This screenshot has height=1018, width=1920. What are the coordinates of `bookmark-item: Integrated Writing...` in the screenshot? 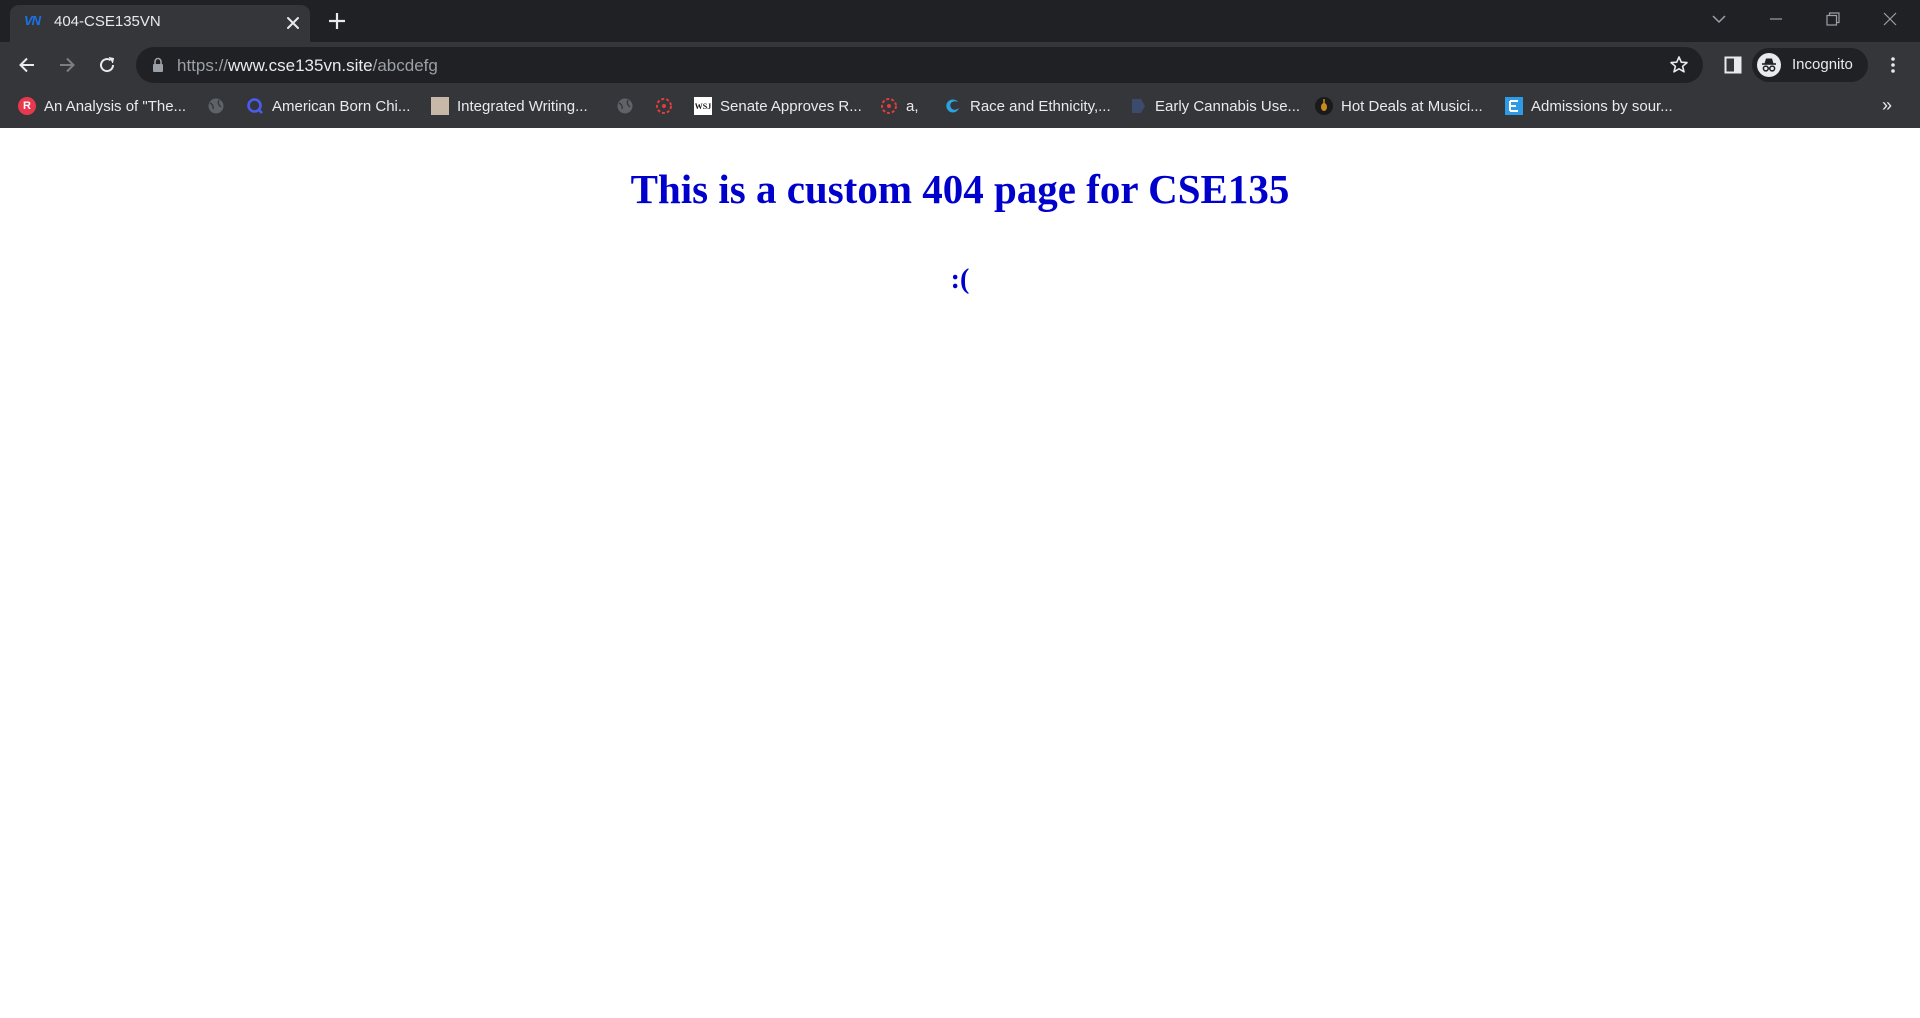 It's located at (509, 106).